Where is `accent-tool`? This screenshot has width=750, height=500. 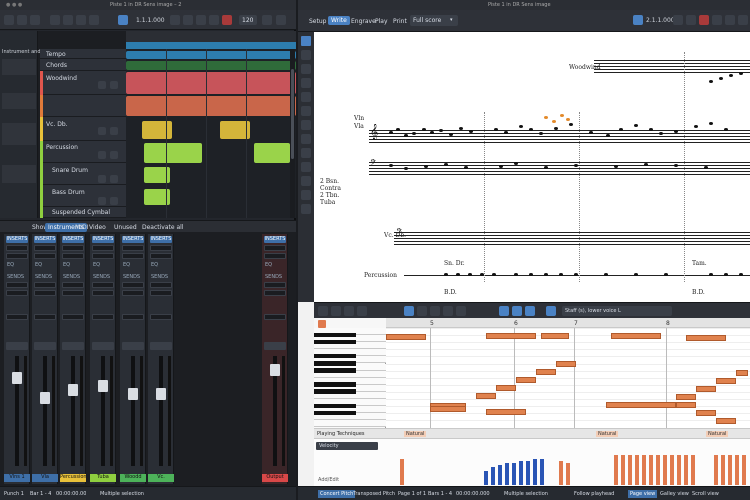
accent-tool is located at coordinates (306, 209).